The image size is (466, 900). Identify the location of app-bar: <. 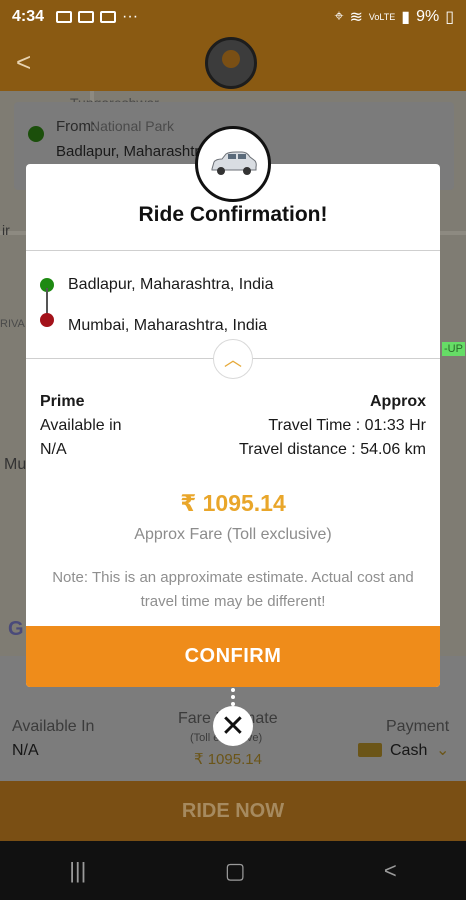
(233, 62).